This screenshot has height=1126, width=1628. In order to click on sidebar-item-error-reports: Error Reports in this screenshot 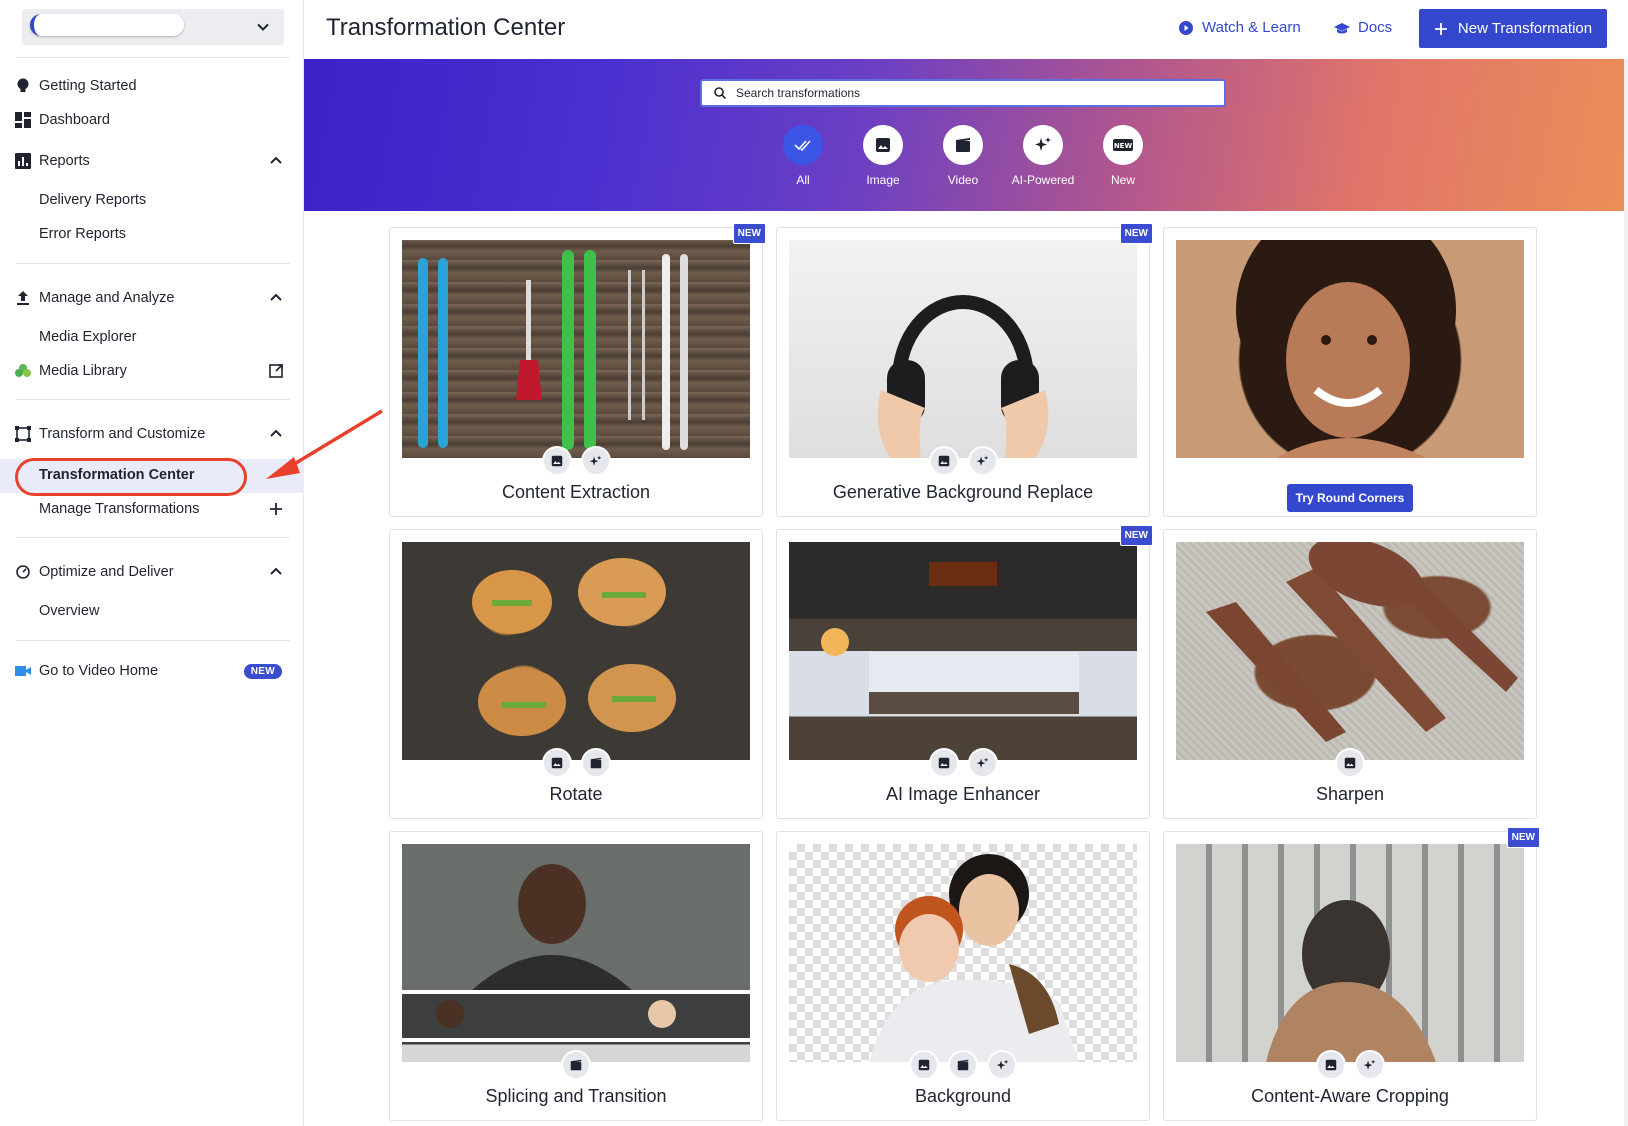, I will do `click(152, 234)`.